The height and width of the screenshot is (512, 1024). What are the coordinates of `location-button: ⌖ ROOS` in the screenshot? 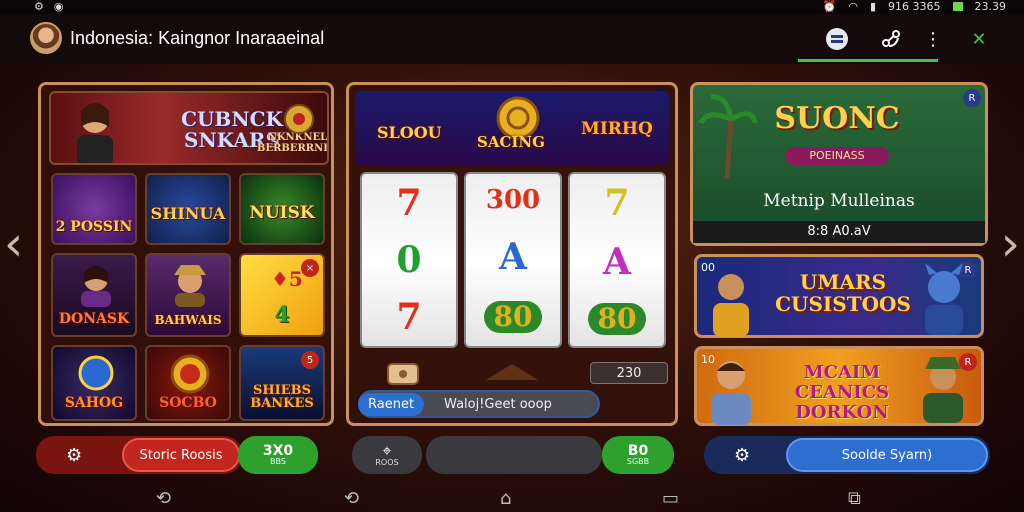 It's located at (387, 455).